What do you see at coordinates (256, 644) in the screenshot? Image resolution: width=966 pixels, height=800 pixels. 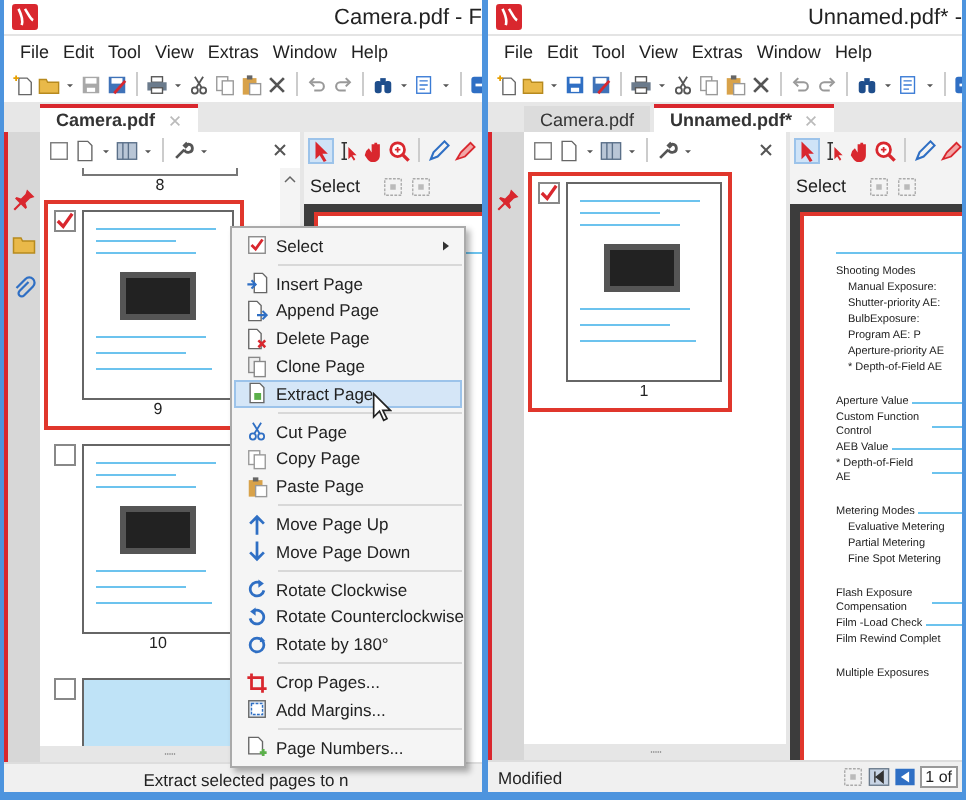 I see `rotate-icon` at bounding box center [256, 644].